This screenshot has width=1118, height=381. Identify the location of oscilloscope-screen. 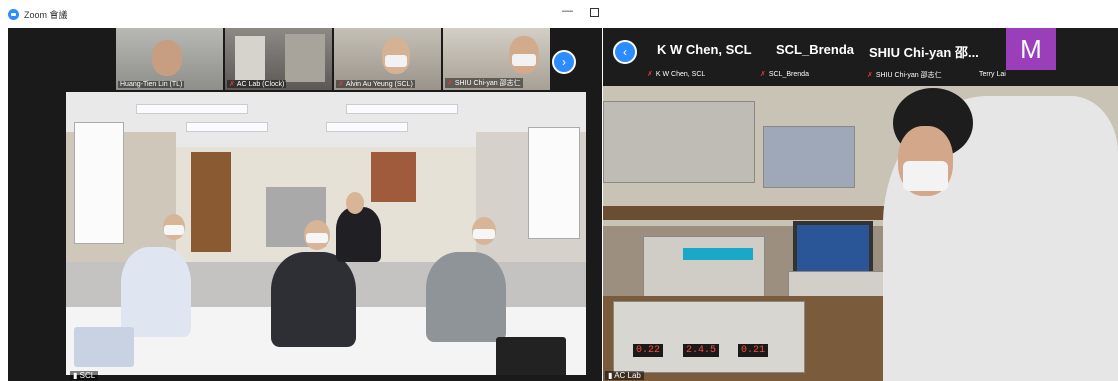
(833, 249).